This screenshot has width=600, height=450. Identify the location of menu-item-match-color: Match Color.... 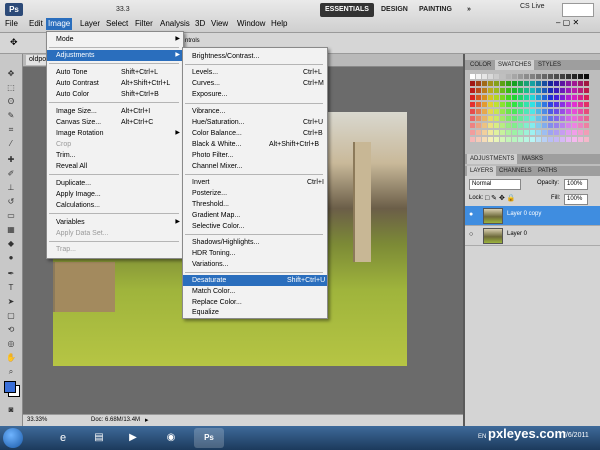
(255, 291).